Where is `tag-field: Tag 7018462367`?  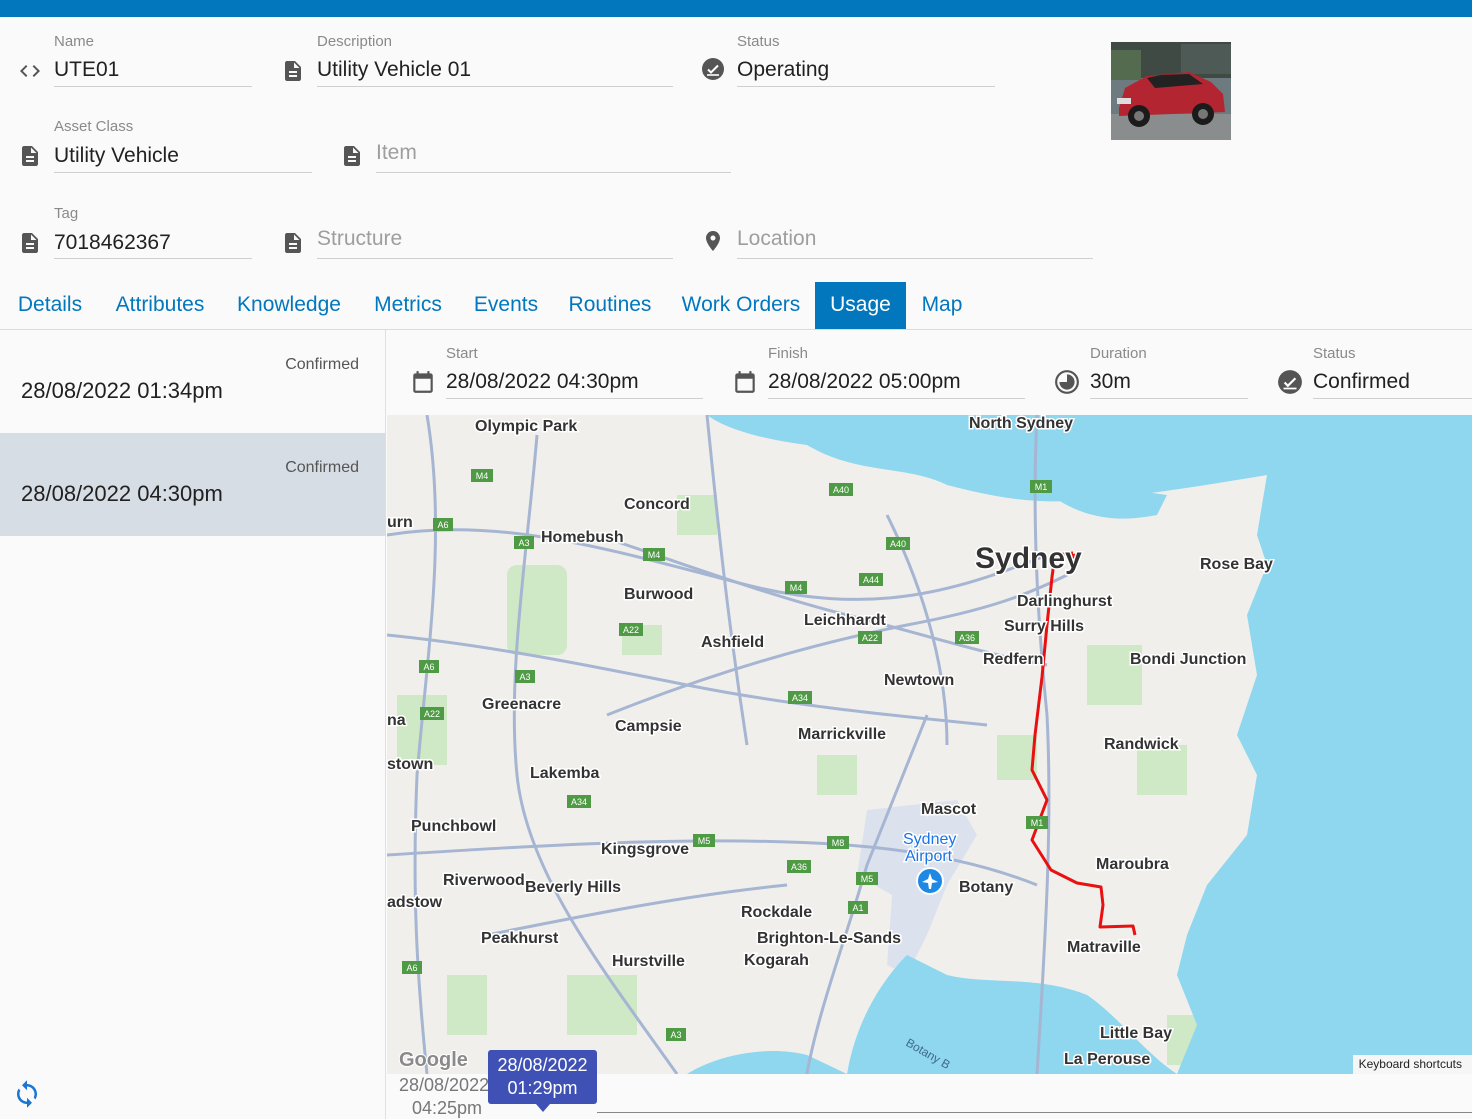 tag-field: Tag 7018462367 is located at coordinates (135, 232).